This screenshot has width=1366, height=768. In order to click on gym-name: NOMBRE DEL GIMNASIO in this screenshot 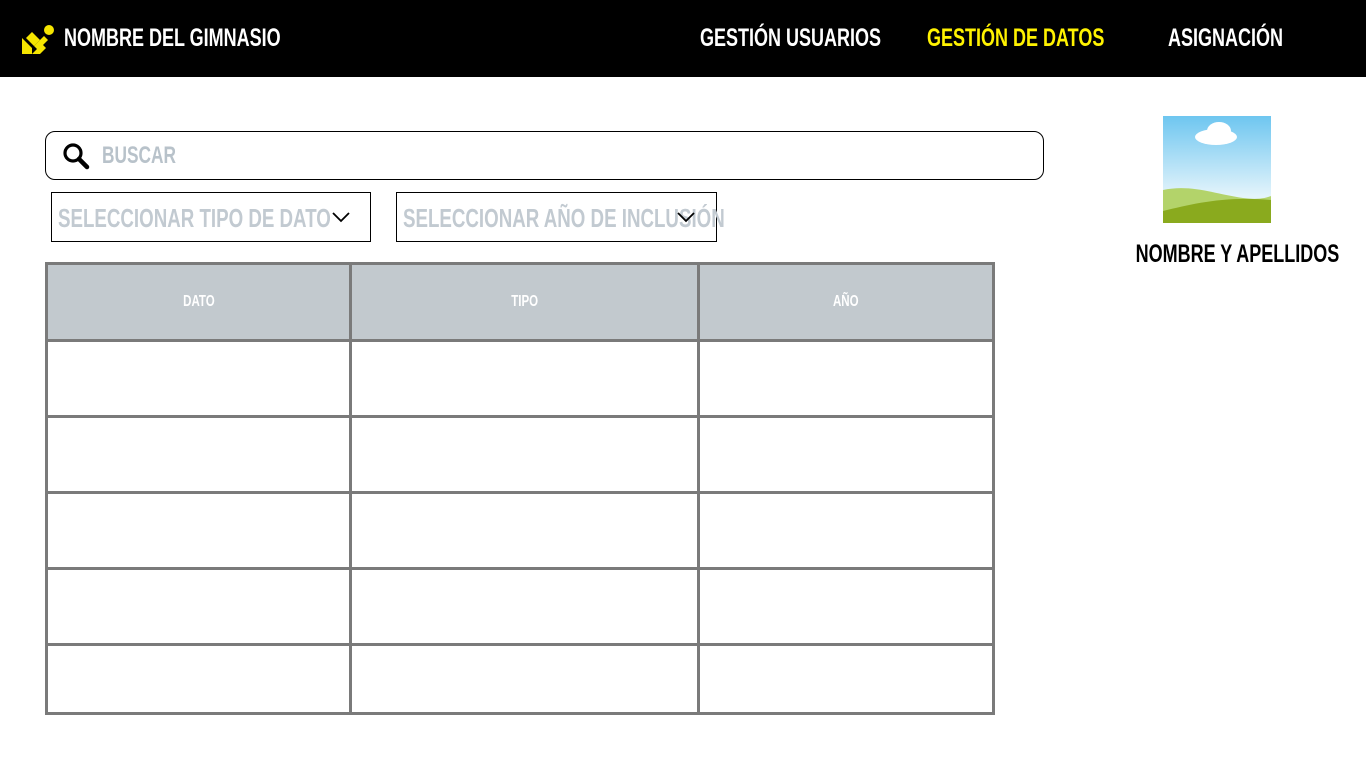, I will do `click(172, 38)`.